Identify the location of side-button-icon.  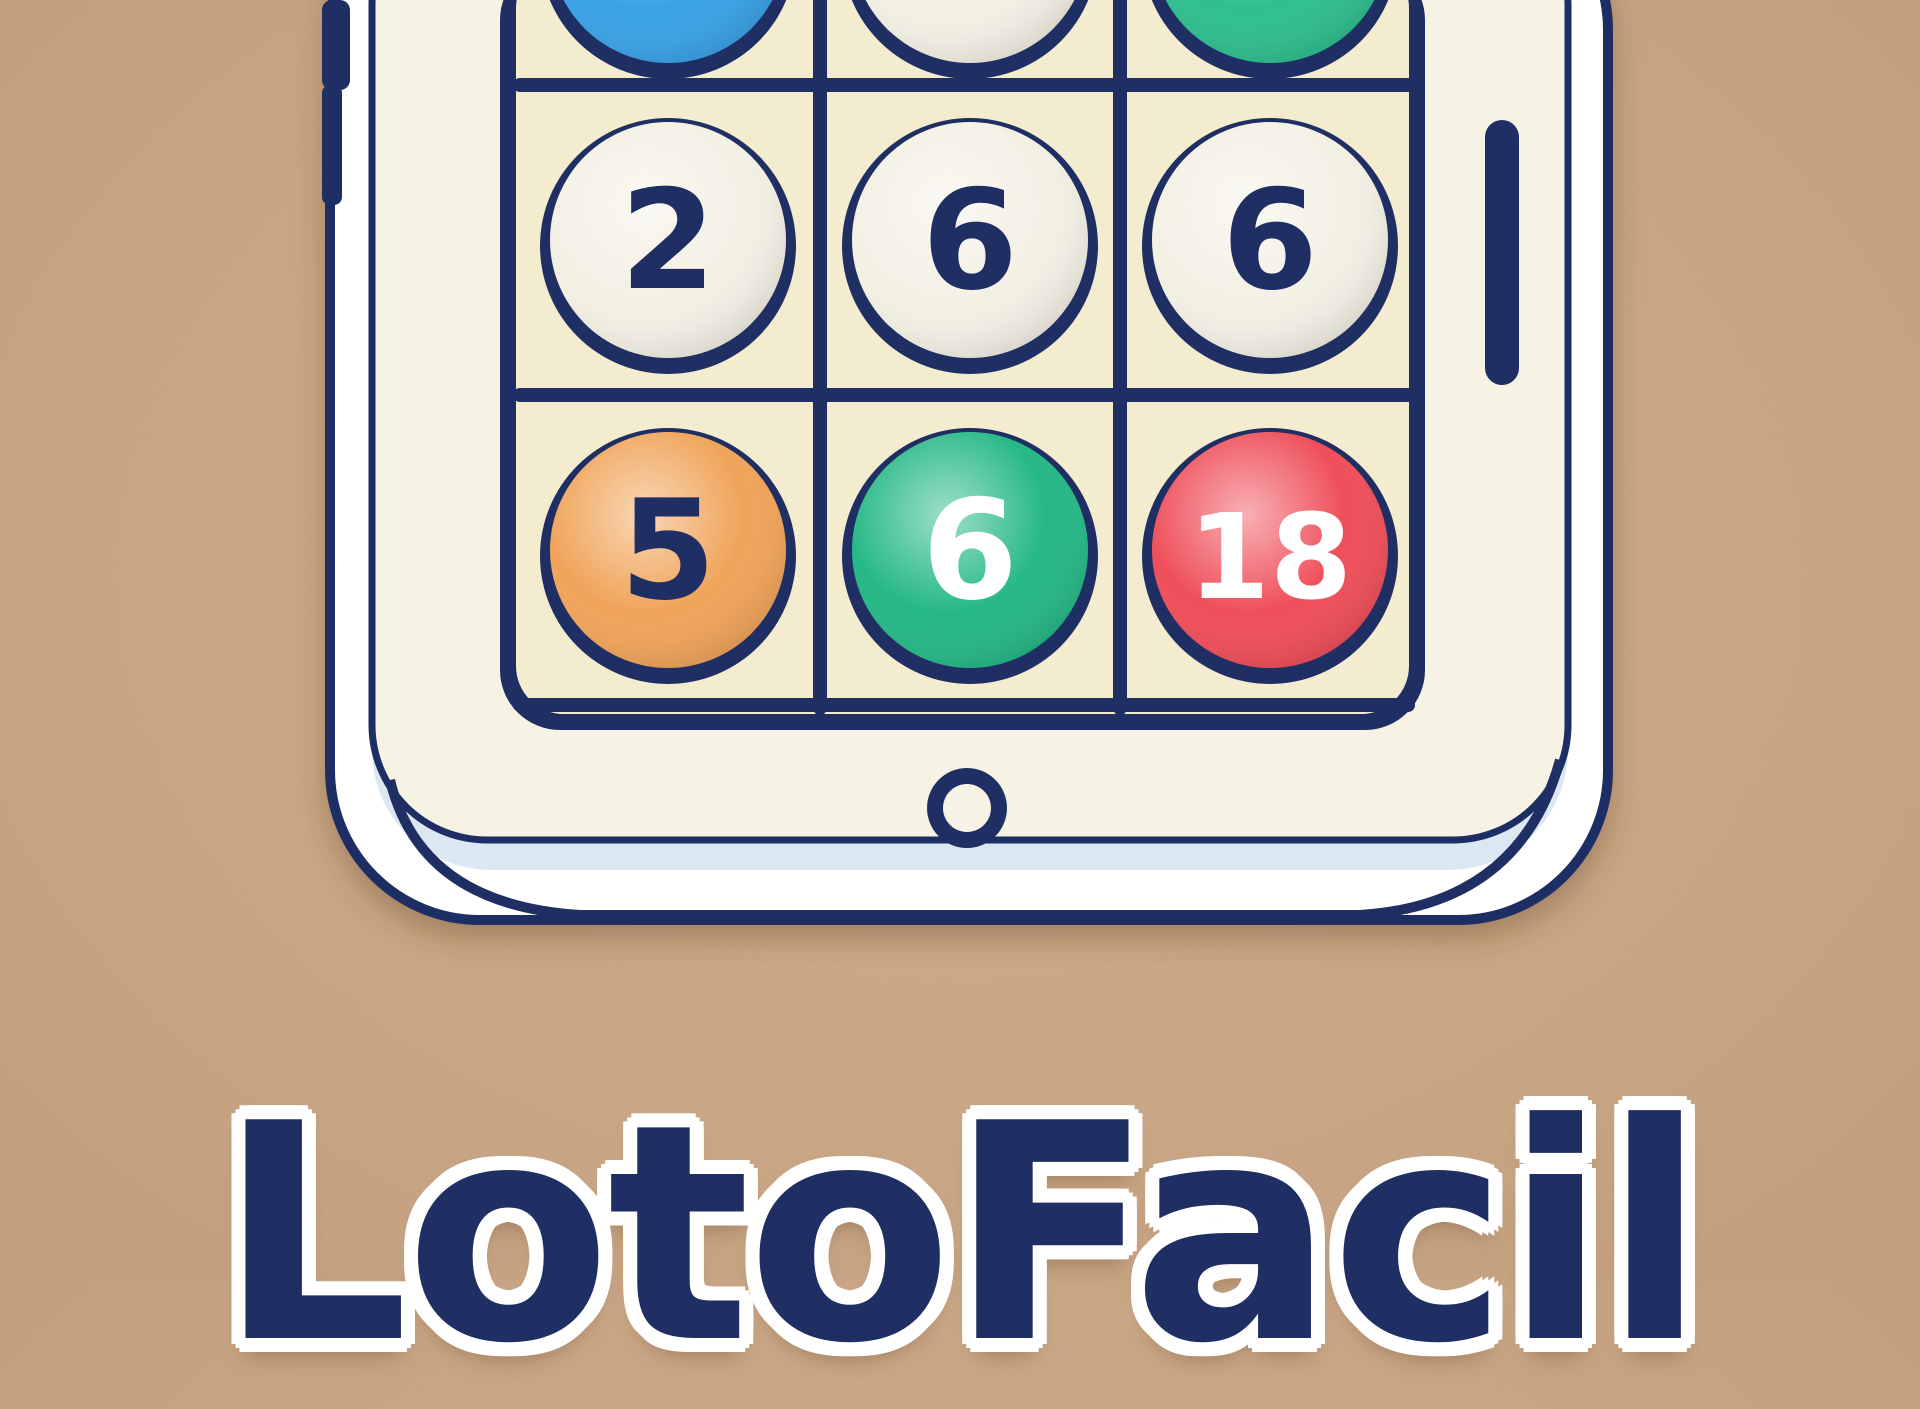
(336, 45).